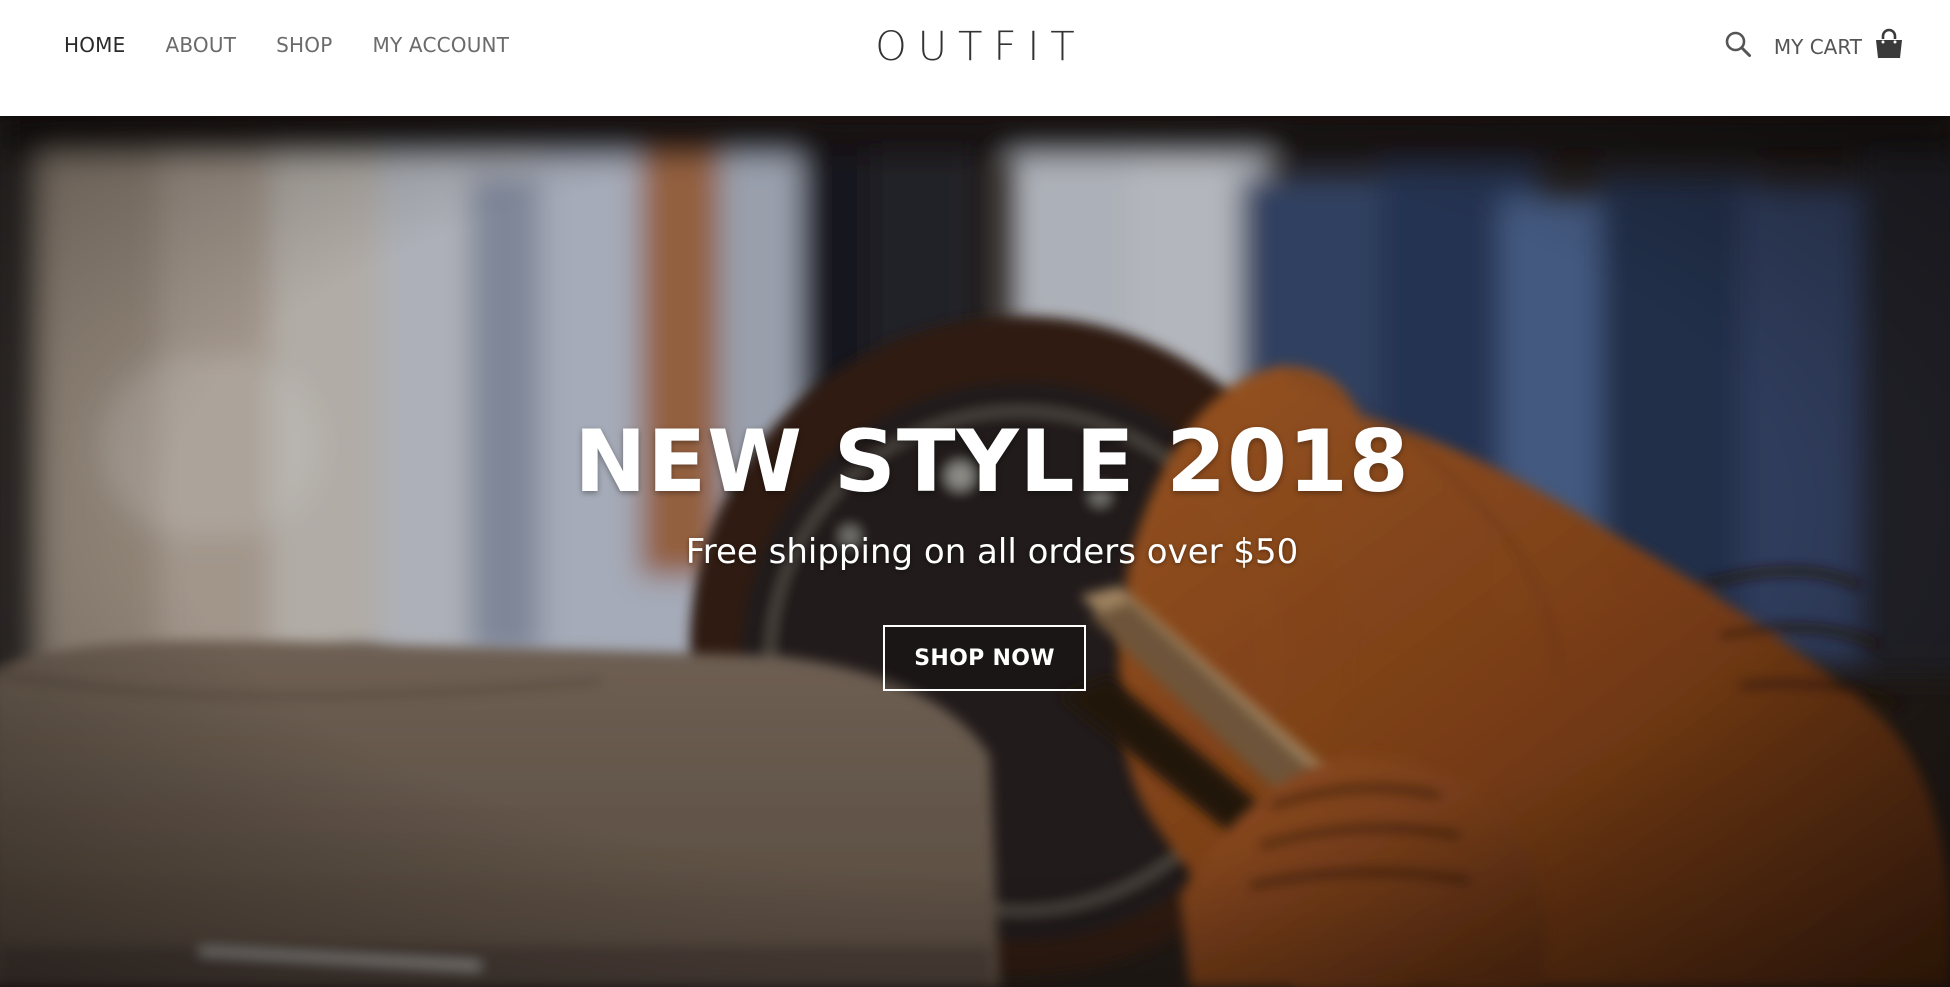 The width and height of the screenshot is (1950, 987). I want to click on cart-button: MY CART, so click(1839, 44).